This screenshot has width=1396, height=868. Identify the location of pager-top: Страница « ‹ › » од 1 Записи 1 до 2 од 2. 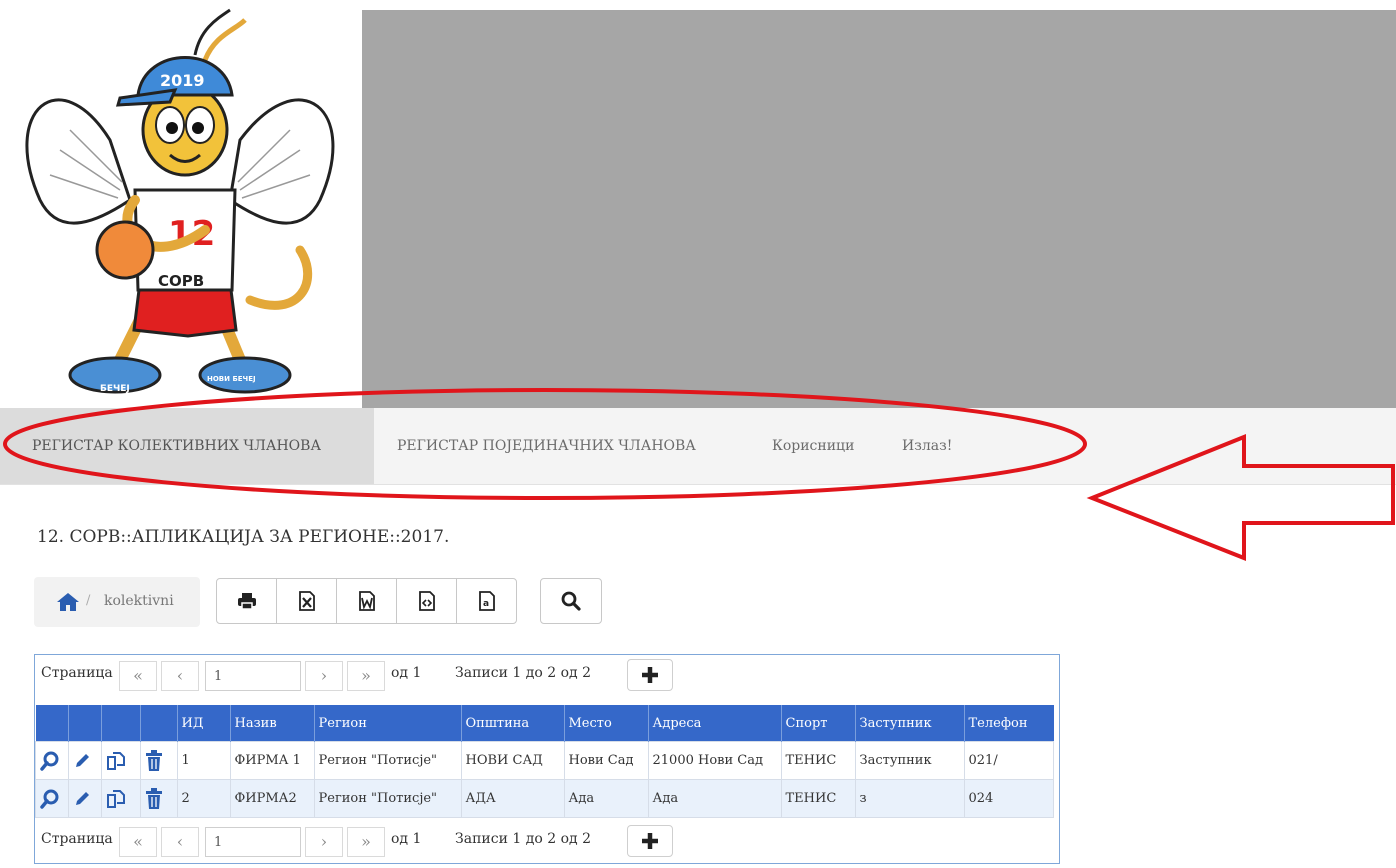
(547, 675).